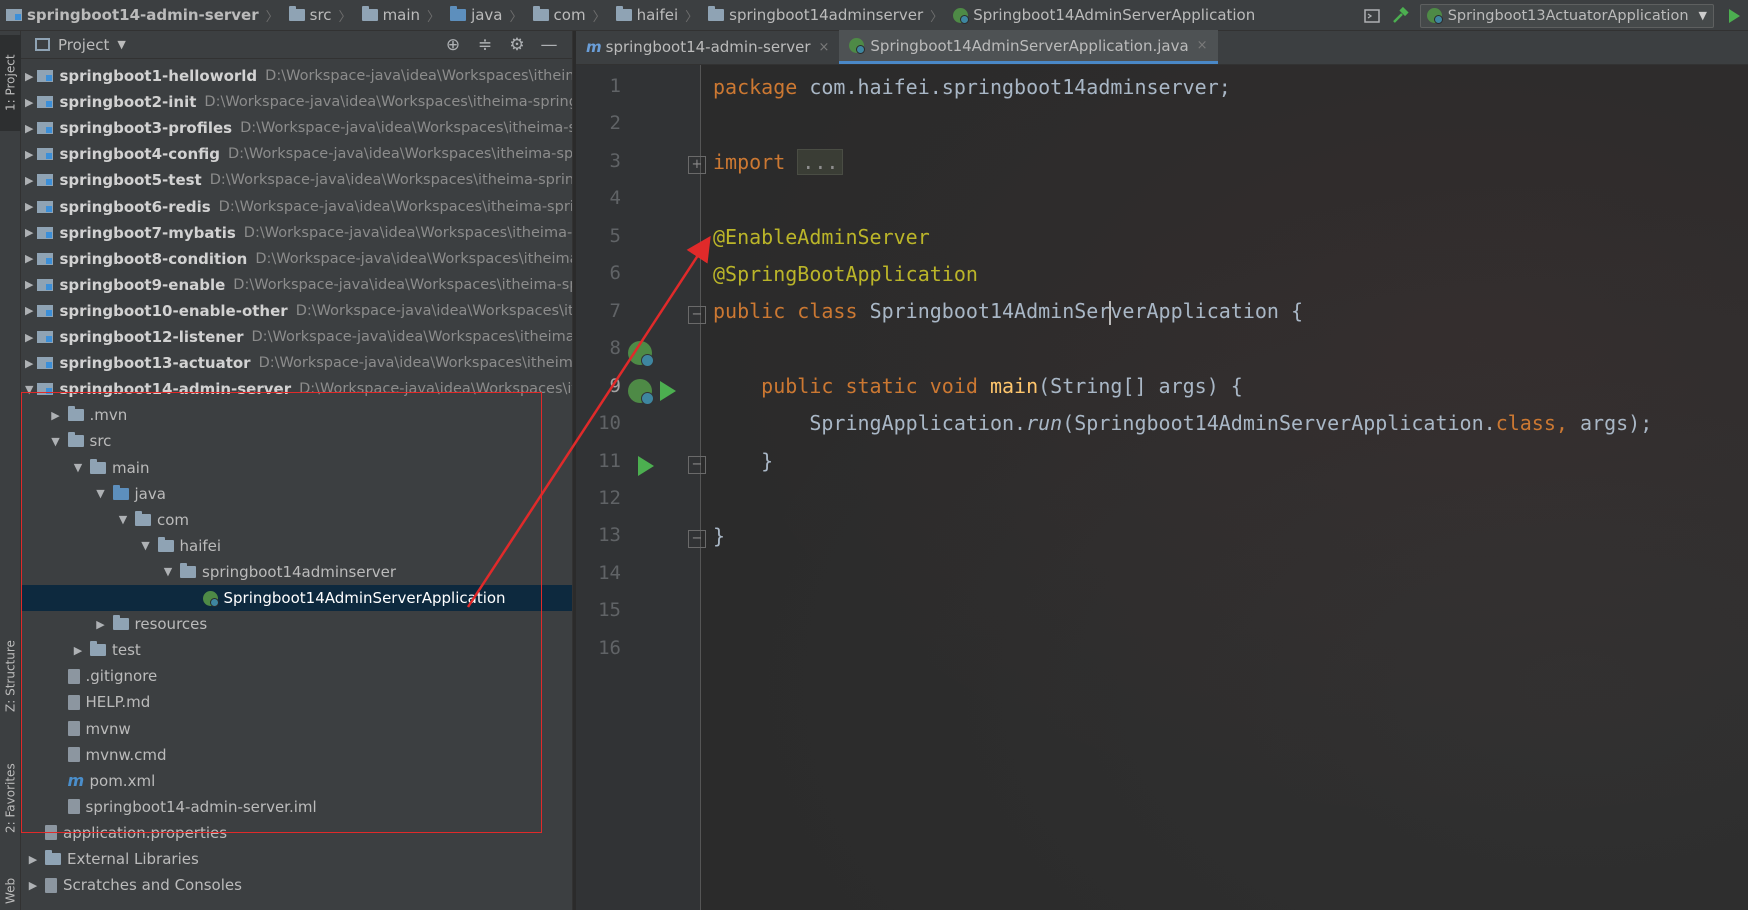 The width and height of the screenshot is (1748, 910). What do you see at coordinates (453, 45) in the screenshot?
I see `locate-icon: ⊕` at bounding box center [453, 45].